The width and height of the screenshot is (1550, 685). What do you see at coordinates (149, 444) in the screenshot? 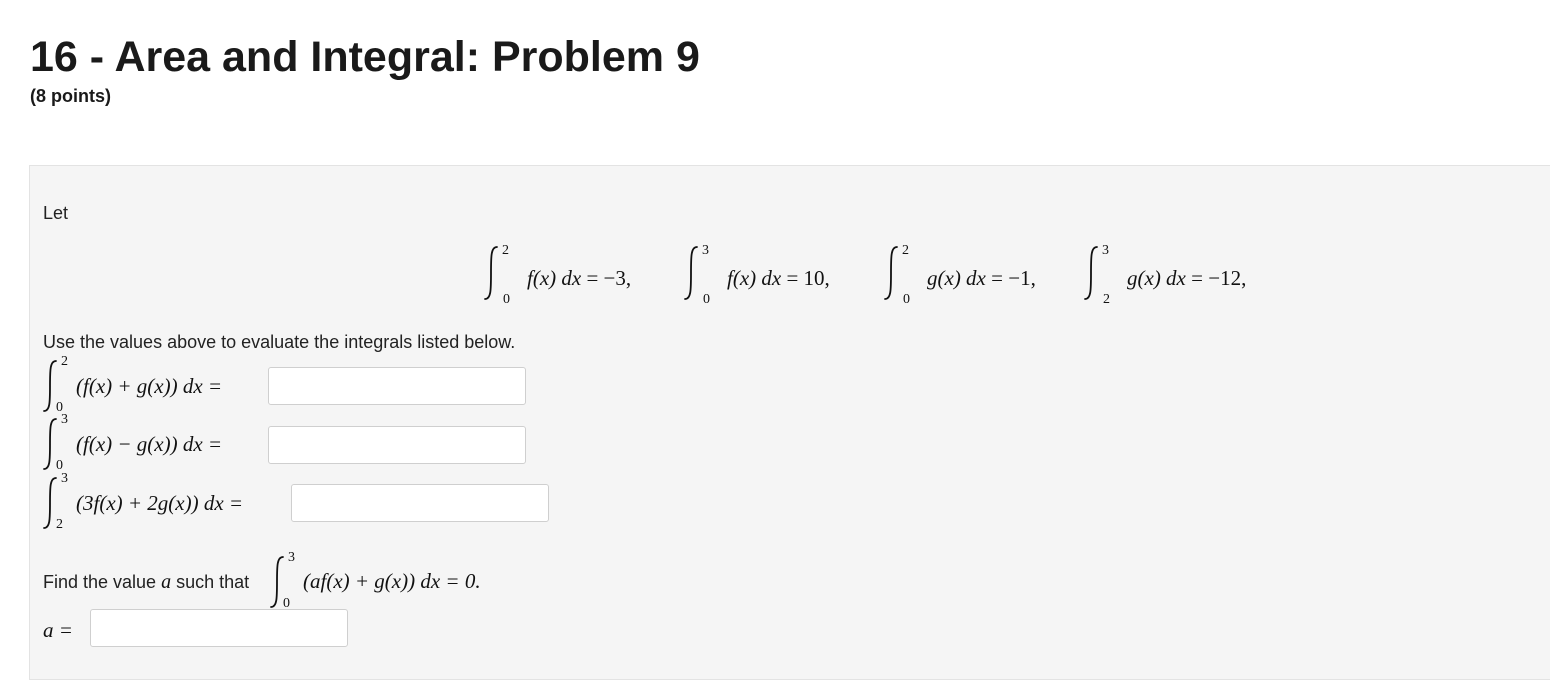
I see `question-expression: (f(x) − g(x)) dx =` at bounding box center [149, 444].